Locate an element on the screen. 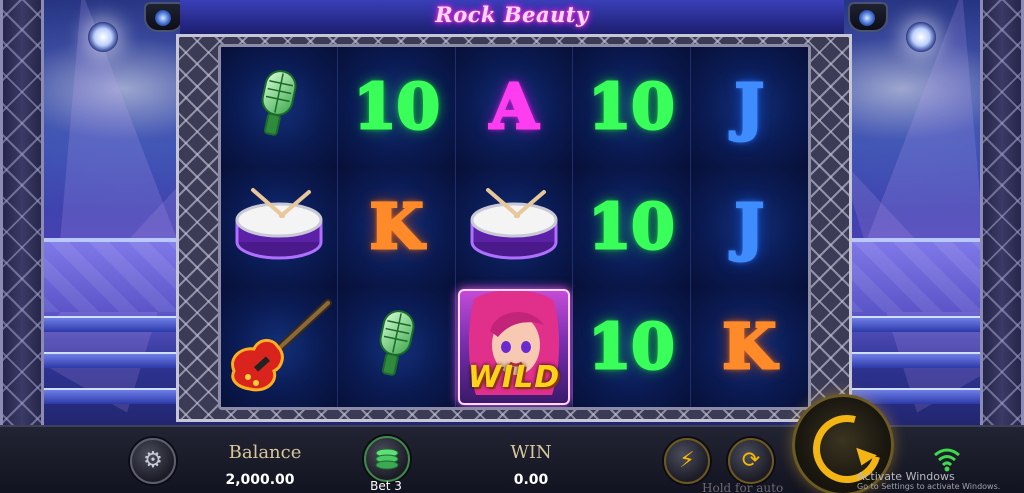  symbol-ace: A is located at coordinates (513, 106).